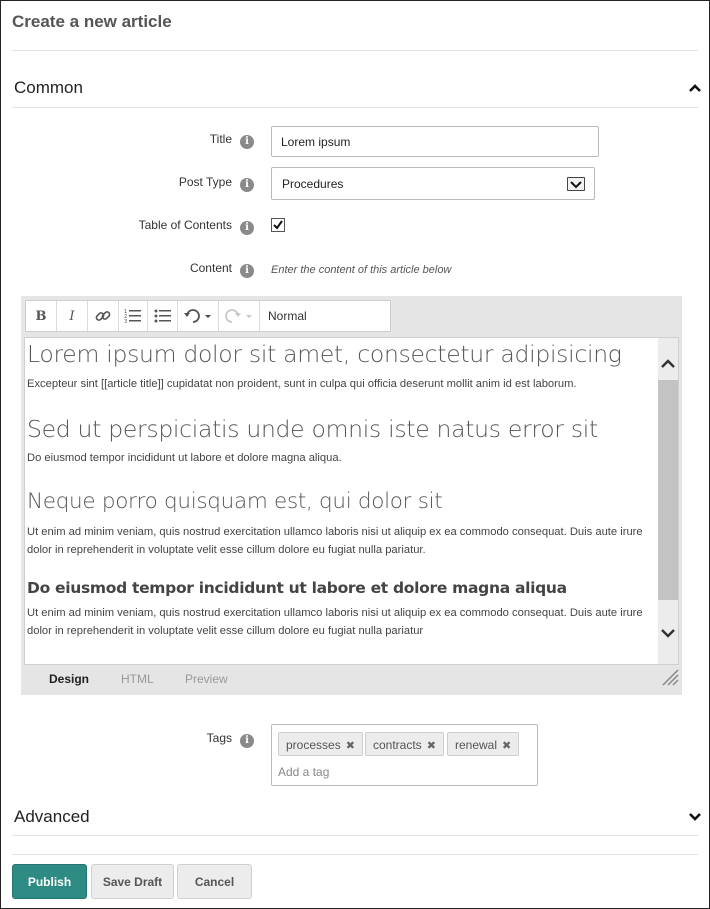 Image resolution: width=710 pixels, height=909 pixels. I want to click on tags-field: processes ✖ contracts ✖ renewal ✖, so click(404, 755).